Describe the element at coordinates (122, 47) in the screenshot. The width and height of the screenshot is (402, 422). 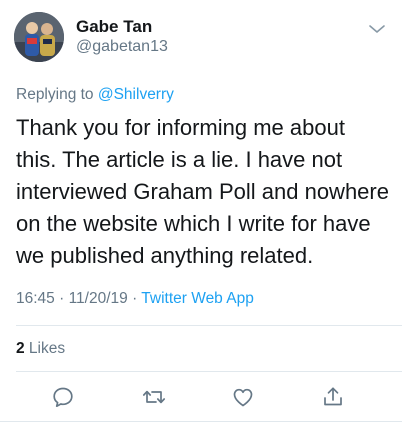
I see `author-handle: @gabetan13` at that location.